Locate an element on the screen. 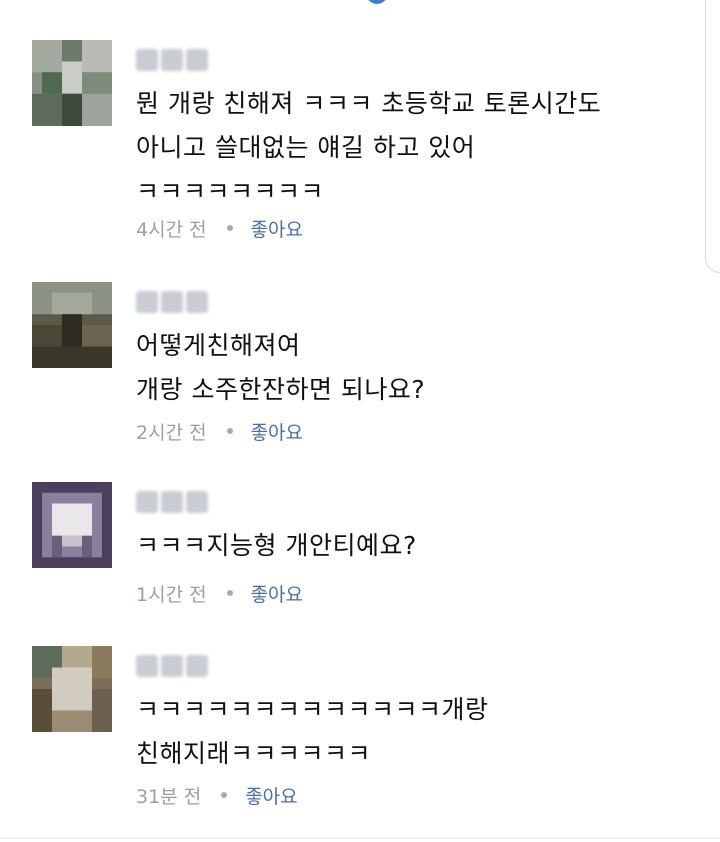 The width and height of the screenshot is (720, 842). comment-item: ㅋㅋㅋ지능형 개안티예요? 1시간 전 좋아요 is located at coordinates (366, 547).